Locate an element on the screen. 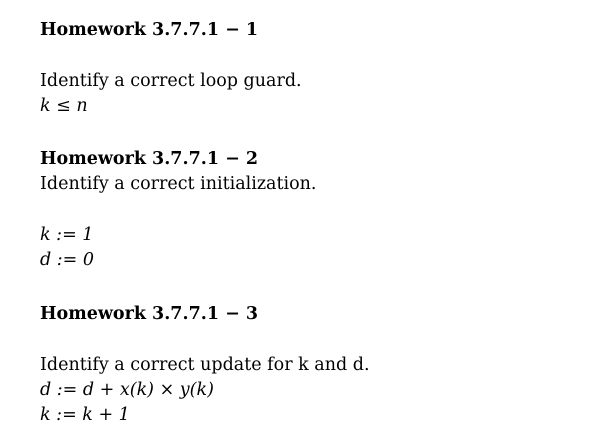  homework-1-answer-1: k ≤ n is located at coordinates (64, 106).